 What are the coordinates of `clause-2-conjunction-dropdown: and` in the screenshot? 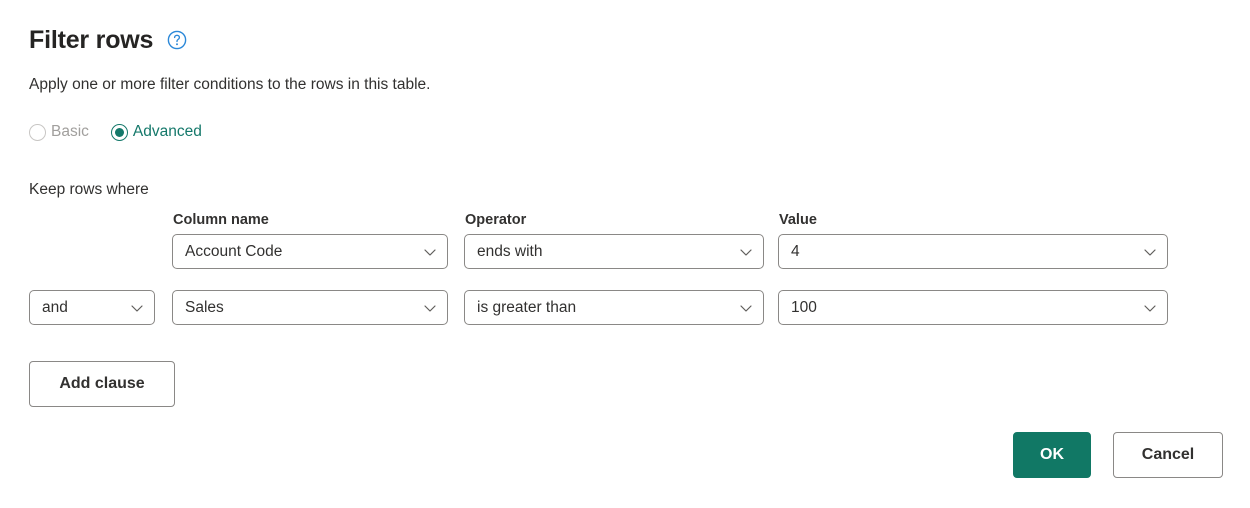 It's located at (92, 307).